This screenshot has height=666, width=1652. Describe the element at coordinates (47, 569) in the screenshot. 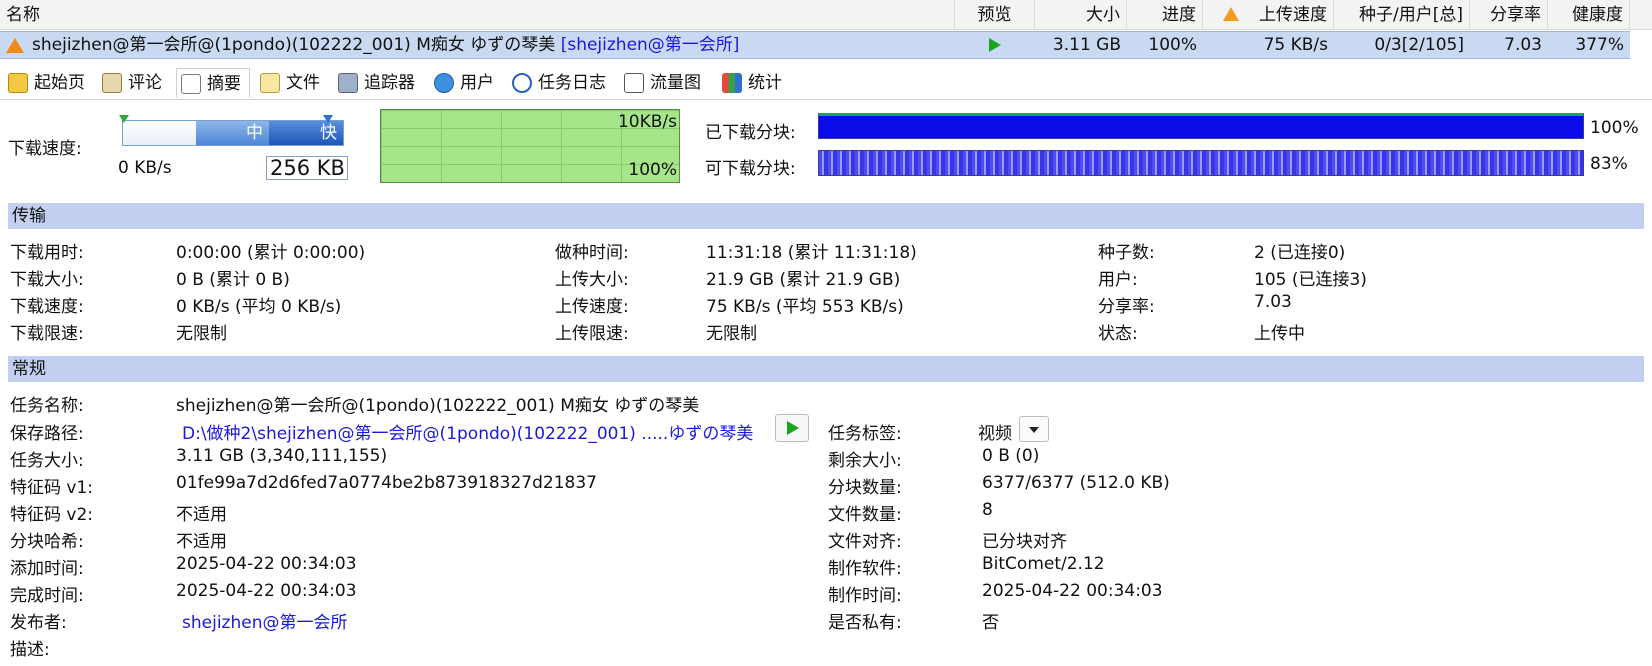

I see `general-label: 添加时间:` at that location.